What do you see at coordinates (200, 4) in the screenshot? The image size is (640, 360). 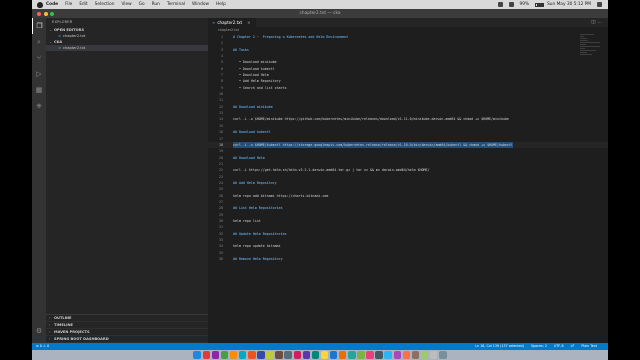 I see `menu-window: Window` at bounding box center [200, 4].